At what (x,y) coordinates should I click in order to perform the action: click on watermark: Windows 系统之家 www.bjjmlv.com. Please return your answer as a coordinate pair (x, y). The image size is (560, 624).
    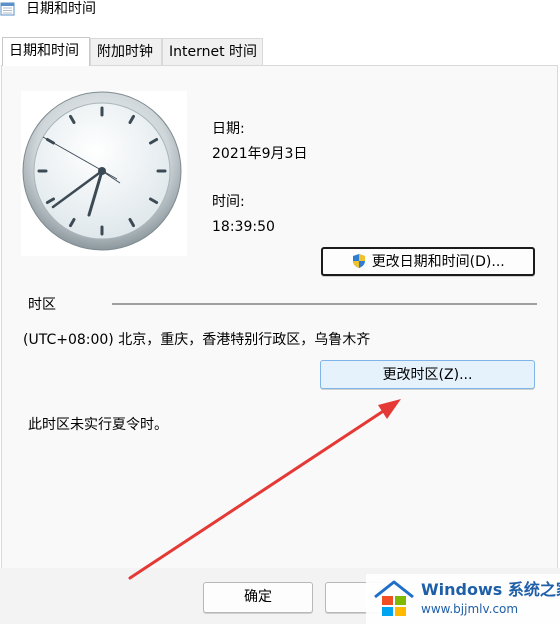
    Looking at the image, I should click on (463, 599).